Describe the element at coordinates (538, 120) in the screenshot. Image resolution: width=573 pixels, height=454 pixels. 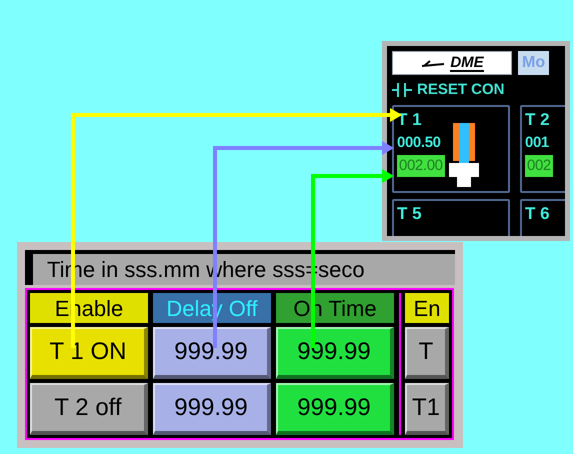
I see `timer-label: T 2` at that location.